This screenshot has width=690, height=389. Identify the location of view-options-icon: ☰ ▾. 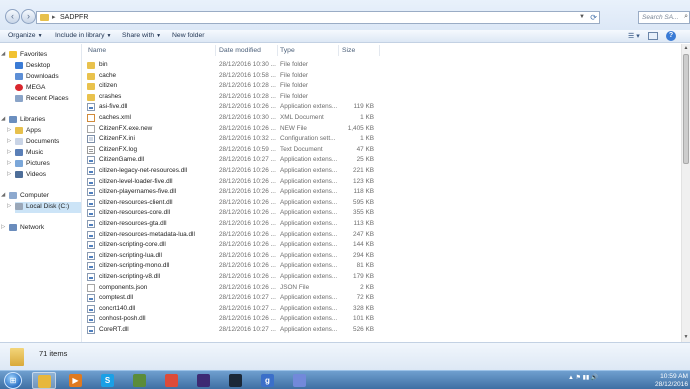
(634, 36).